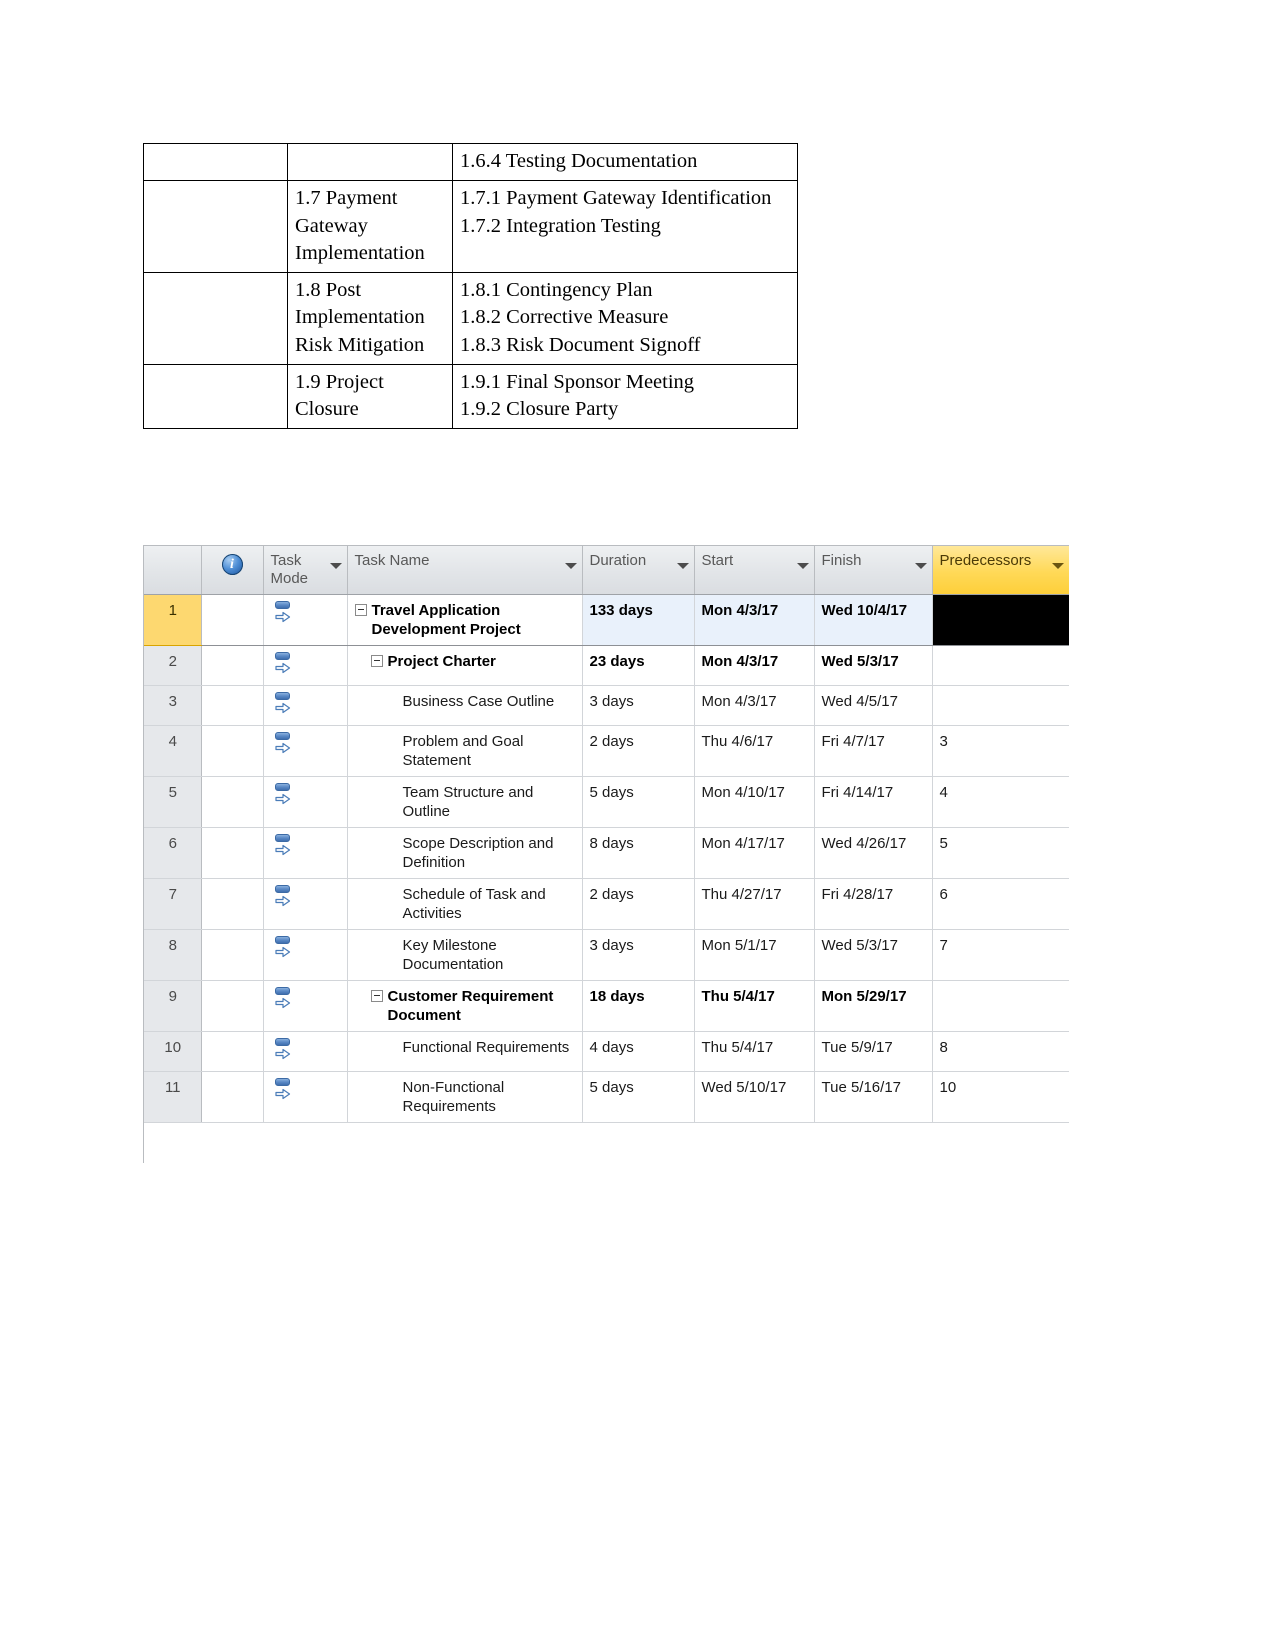 The image size is (1275, 1651). I want to click on finish-date-cell: Tue 5/9/17, so click(873, 1052).